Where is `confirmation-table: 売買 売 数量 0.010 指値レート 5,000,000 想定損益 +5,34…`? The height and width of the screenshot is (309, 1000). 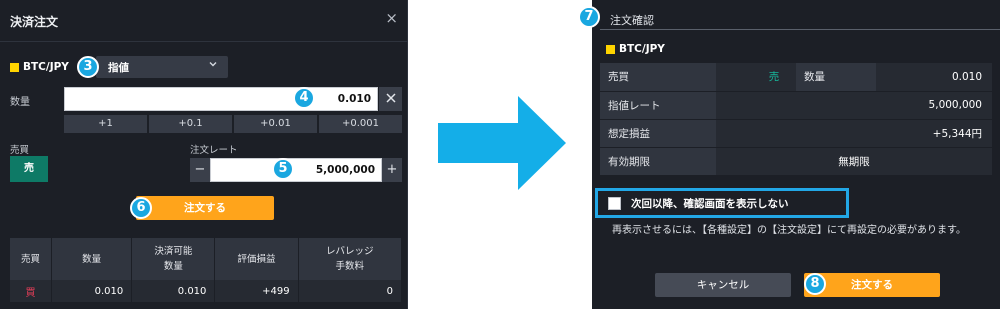
confirmation-table: 売買 売 数量 0.010 指値レート 5,000,000 想定損益 +5,34… is located at coordinates (796, 119).